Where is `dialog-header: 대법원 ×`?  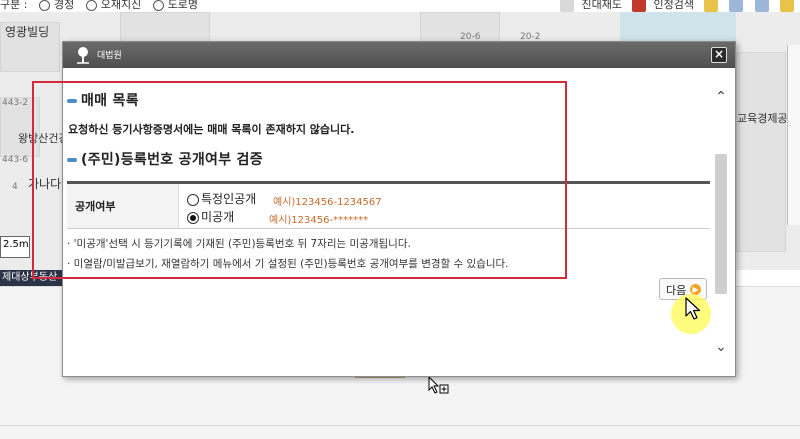 dialog-header: 대법원 × is located at coordinates (399, 55).